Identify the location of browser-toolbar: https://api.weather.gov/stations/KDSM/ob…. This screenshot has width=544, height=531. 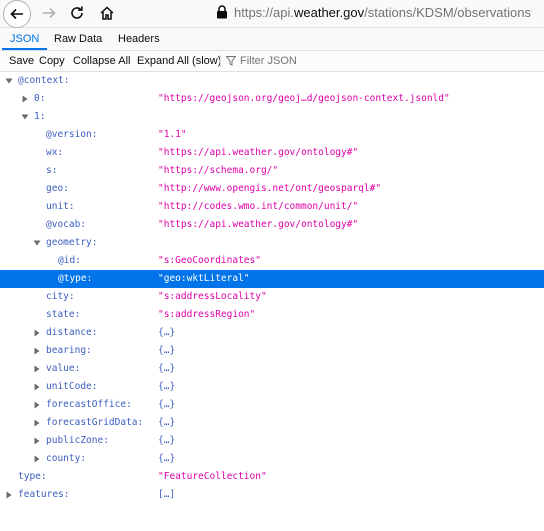
(272, 14).